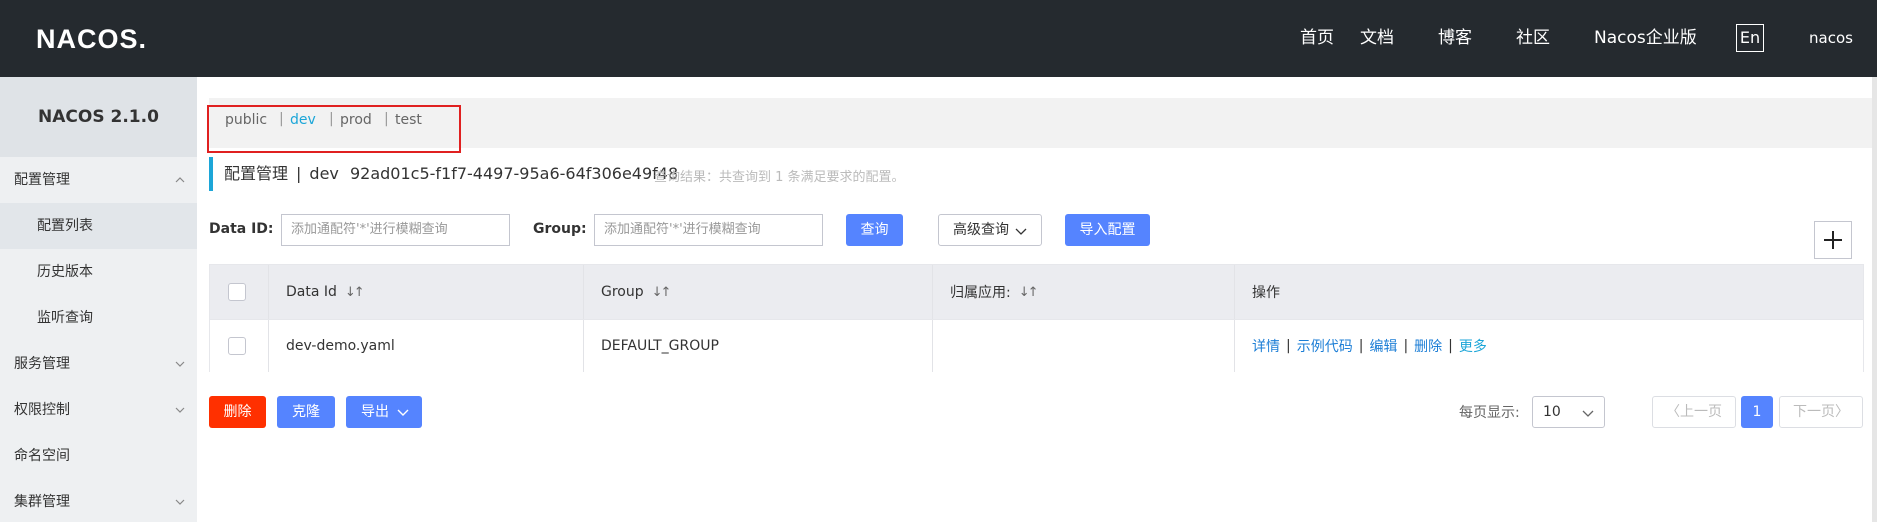 This screenshot has width=1877, height=525. What do you see at coordinates (1455, 38) in the screenshot?
I see `nav-blog: 博客` at bounding box center [1455, 38].